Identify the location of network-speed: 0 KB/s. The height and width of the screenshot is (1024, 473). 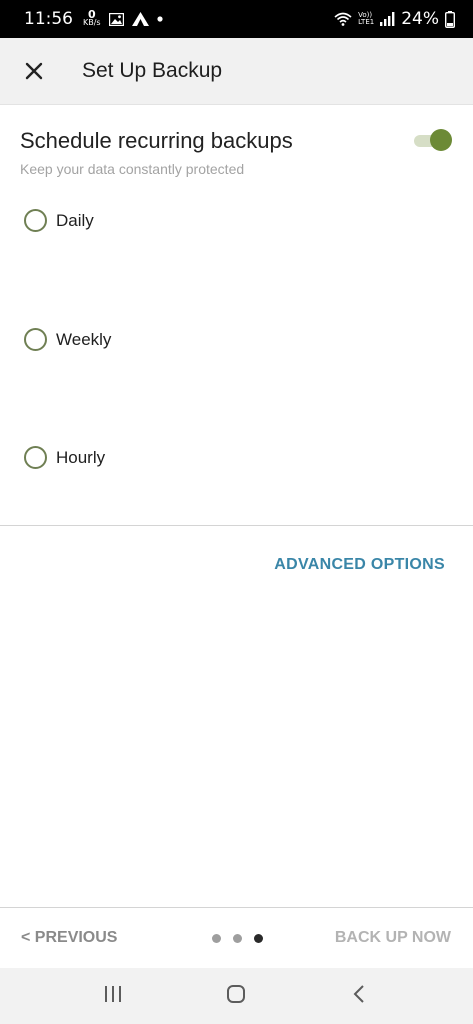
(92, 17).